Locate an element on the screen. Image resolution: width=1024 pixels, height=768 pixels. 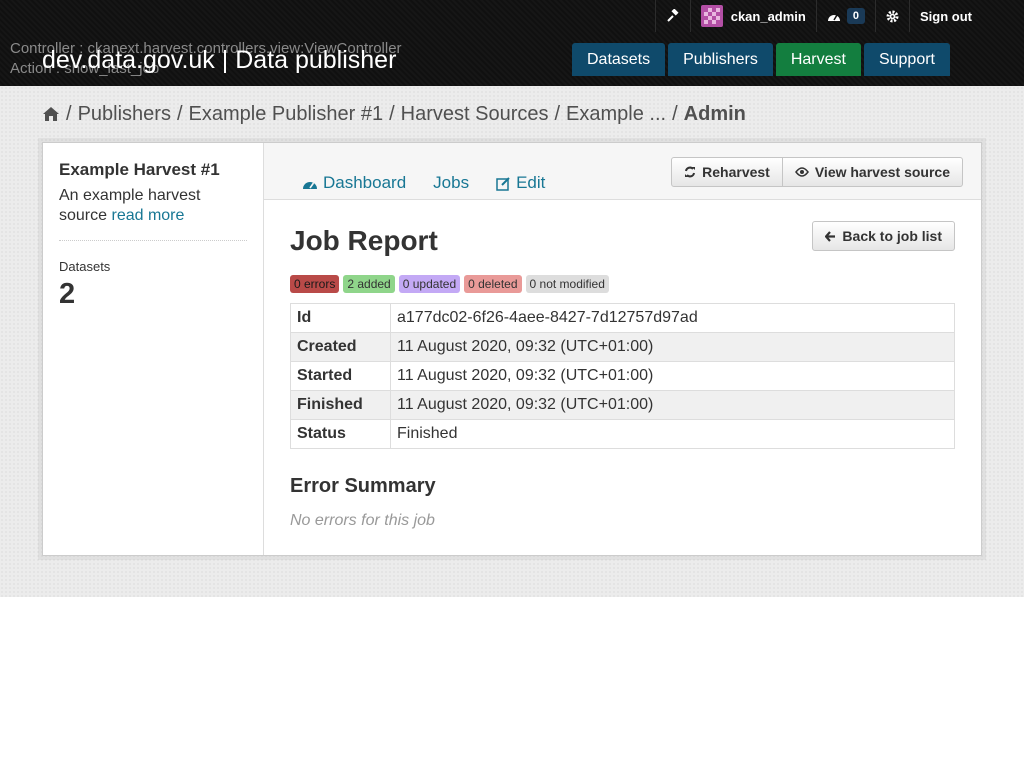
avatar is located at coordinates (711, 16).